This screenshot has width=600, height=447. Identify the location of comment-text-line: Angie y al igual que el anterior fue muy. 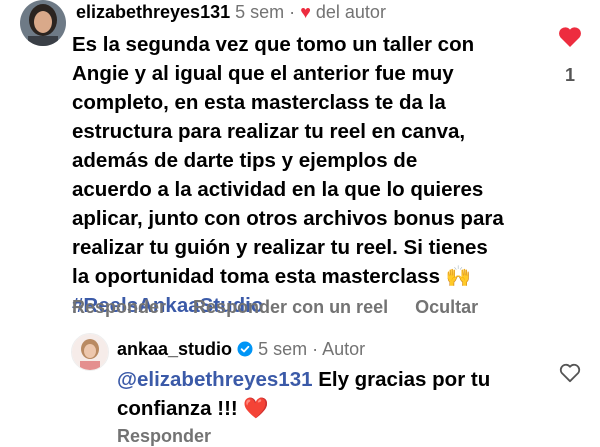
(307, 73).